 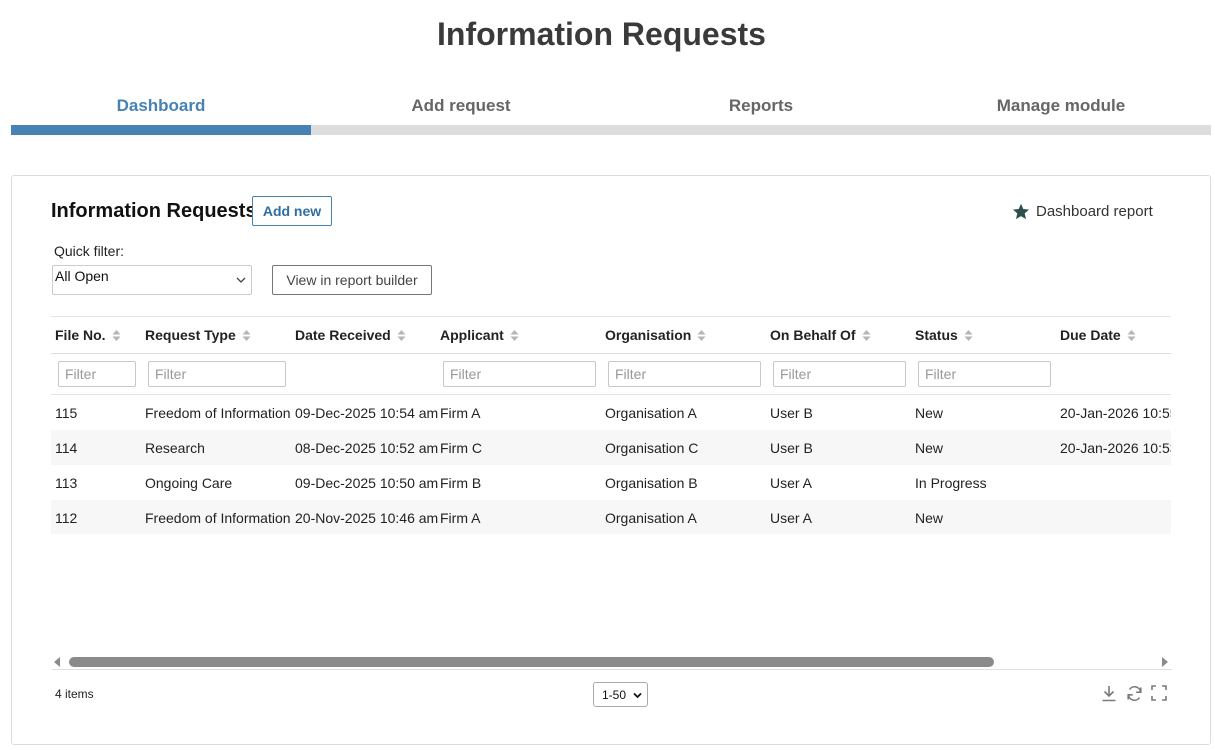 I want to click on refresh-icon, so click(x=1138, y=694).